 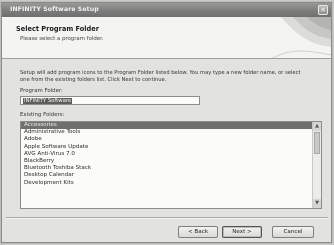 What do you see at coordinates (42, 115) in the screenshot?
I see `existing-folders-label: Existing Folders:` at bounding box center [42, 115].